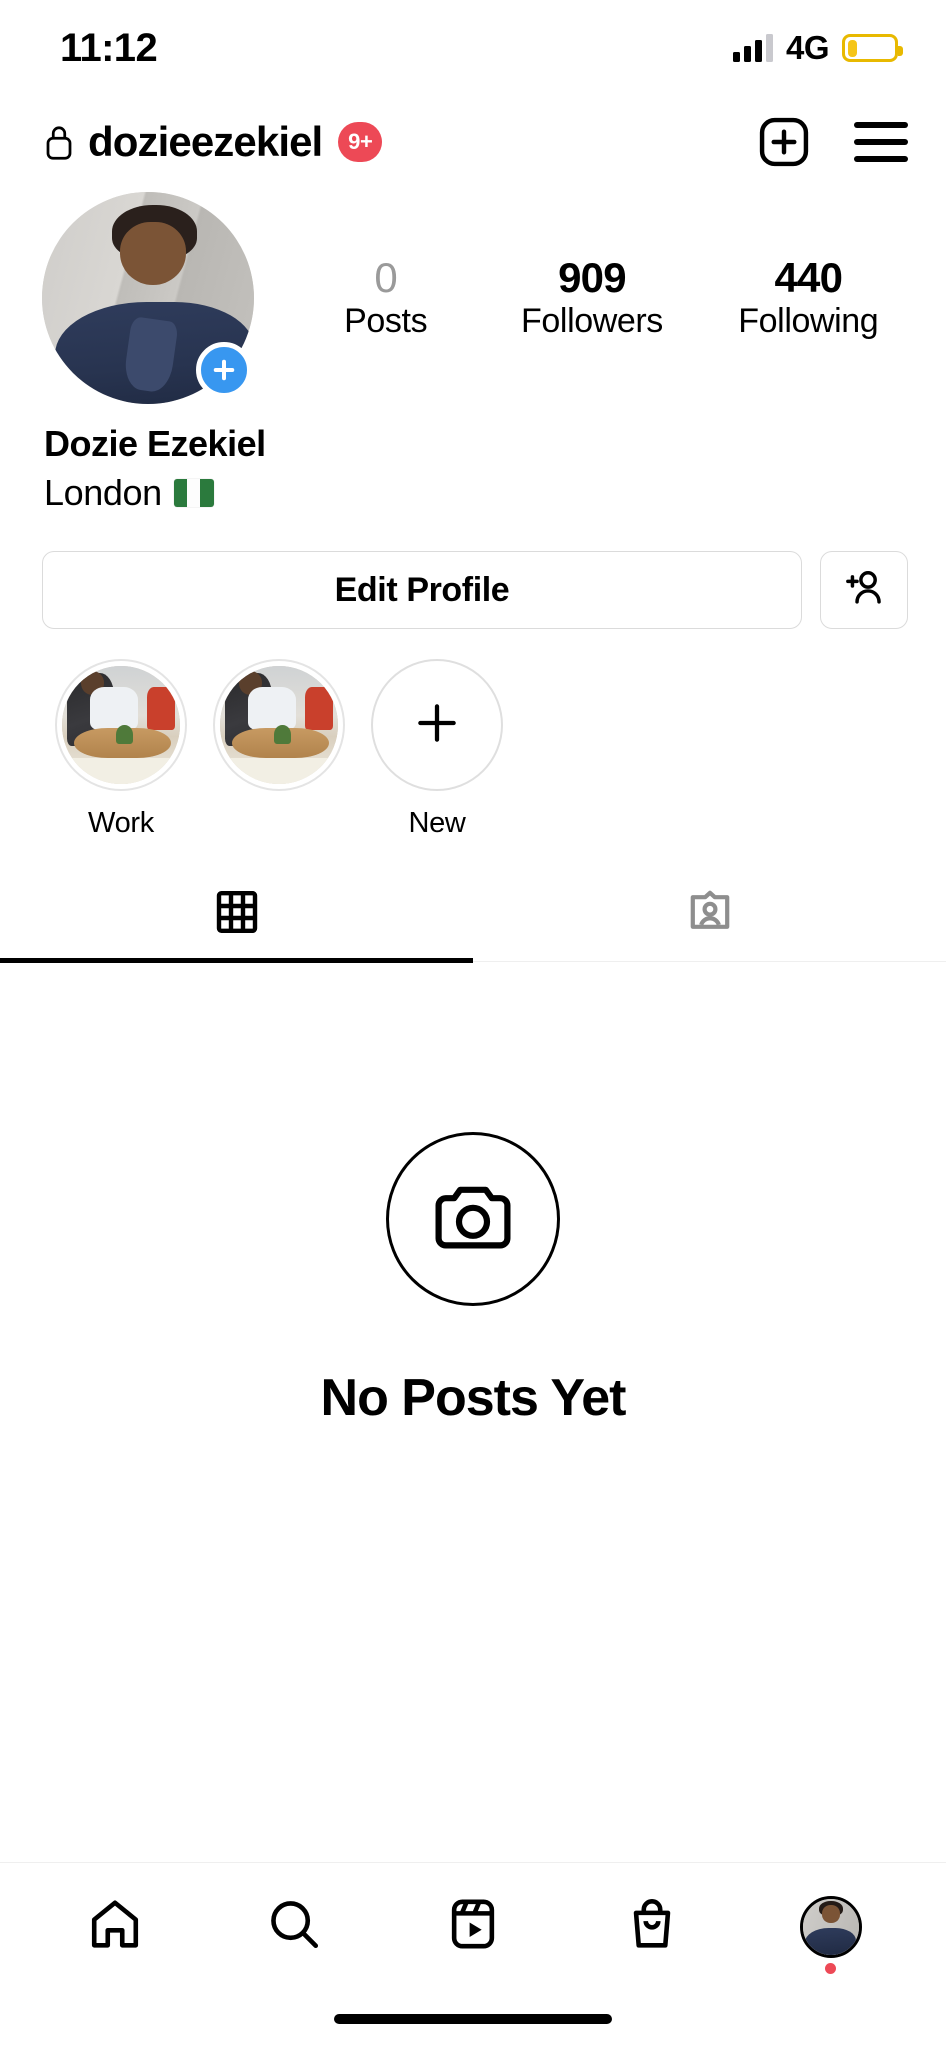 The height and width of the screenshot is (2048, 946). I want to click on grid-icon, so click(237, 914).